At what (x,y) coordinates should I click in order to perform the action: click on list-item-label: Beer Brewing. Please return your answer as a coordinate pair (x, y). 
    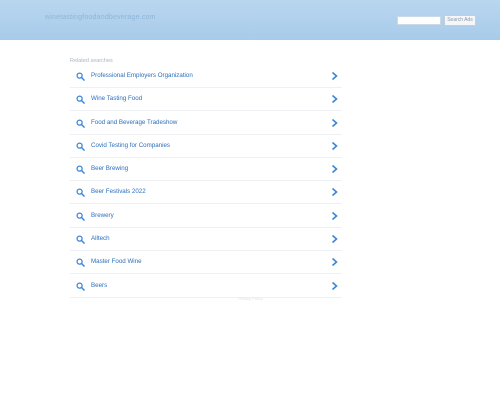
    Looking at the image, I should click on (109, 168).